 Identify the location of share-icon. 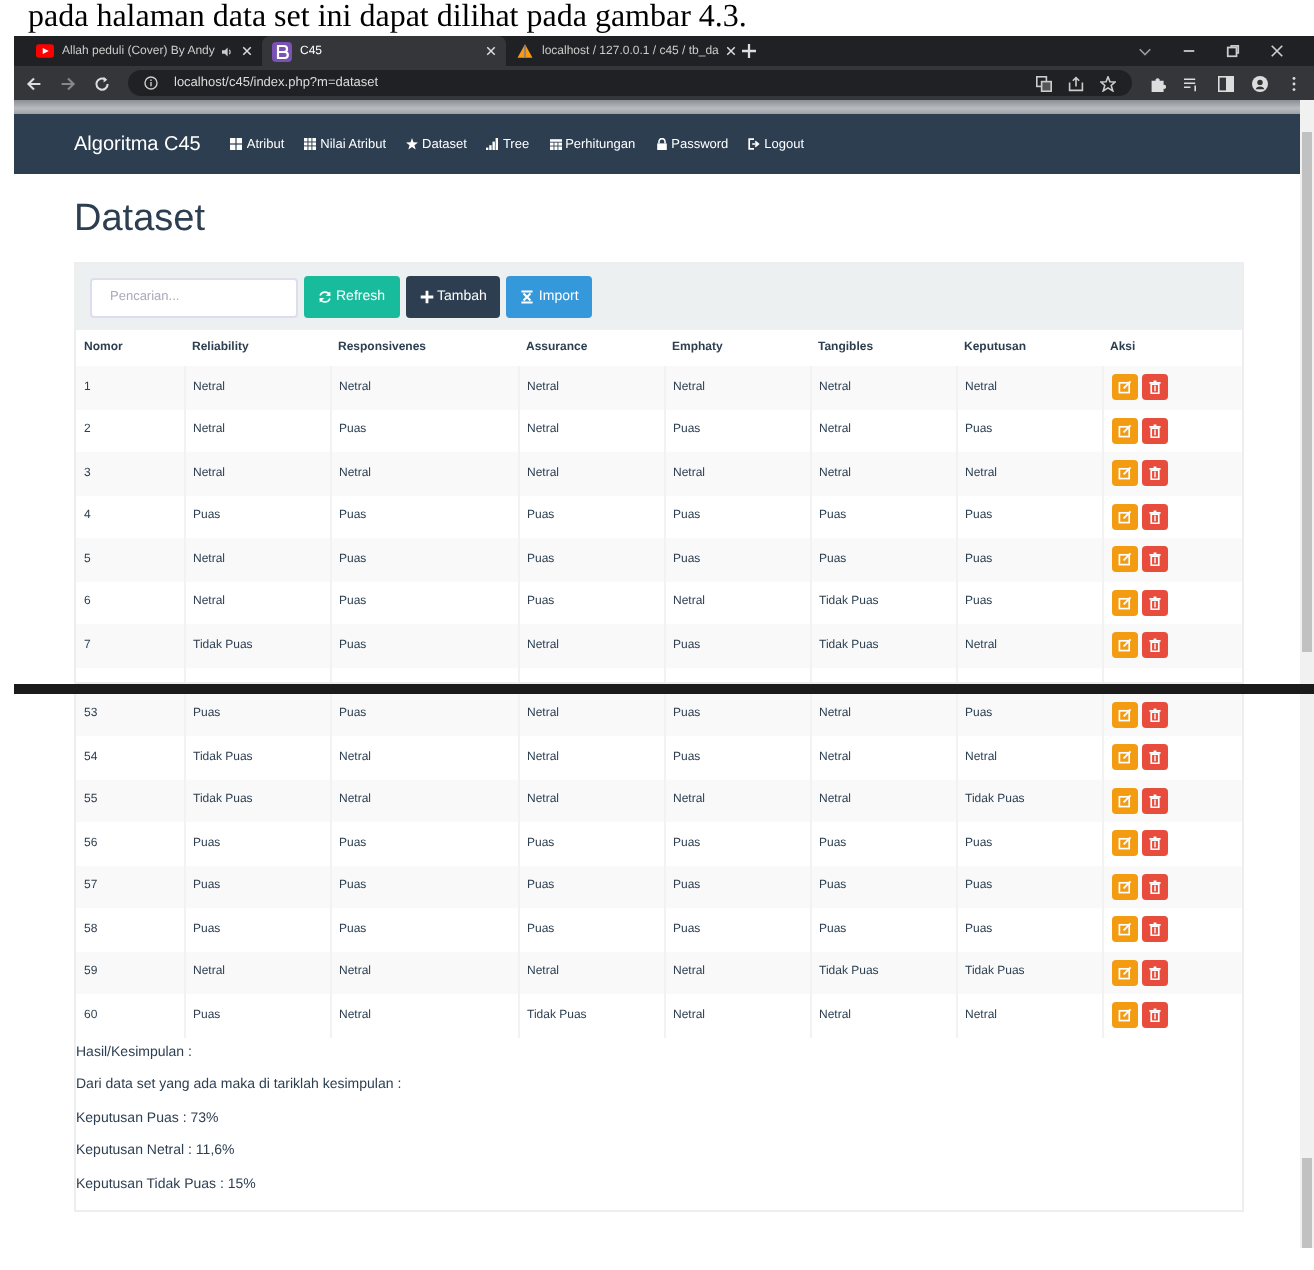
(1076, 83).